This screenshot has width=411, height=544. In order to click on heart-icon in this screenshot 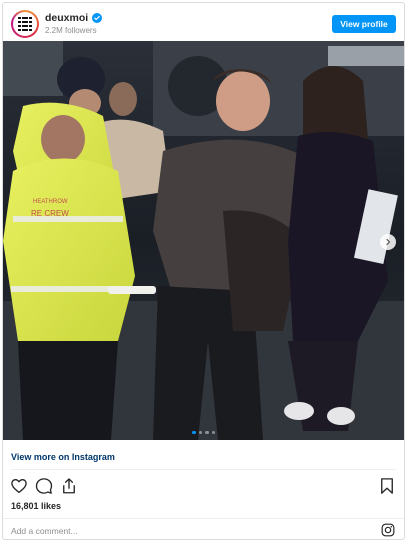, I will do `click(19, 486)`.